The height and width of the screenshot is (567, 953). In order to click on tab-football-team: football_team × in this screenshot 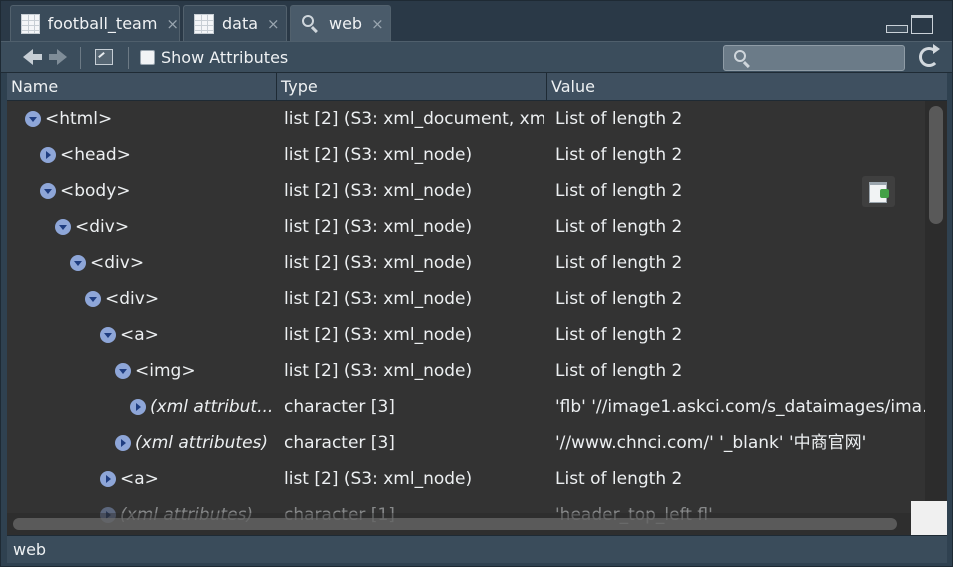, I will do `click(95, 23)`.